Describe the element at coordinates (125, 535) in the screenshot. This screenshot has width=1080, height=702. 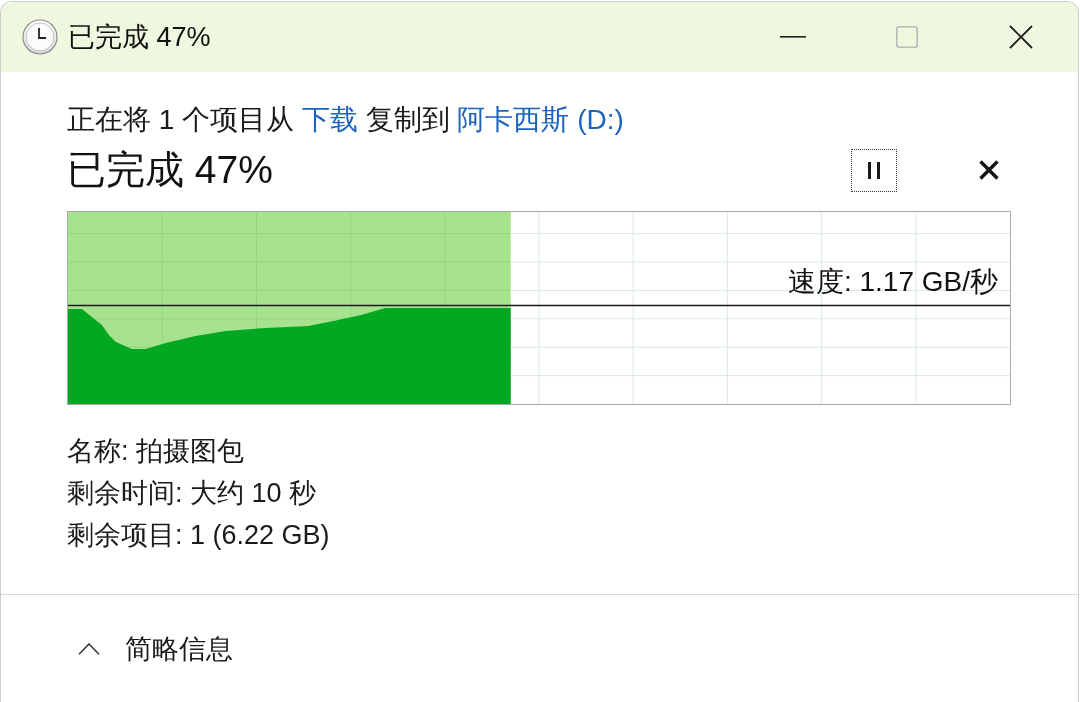
I see `detail-label: 剩余项目:` at that location.